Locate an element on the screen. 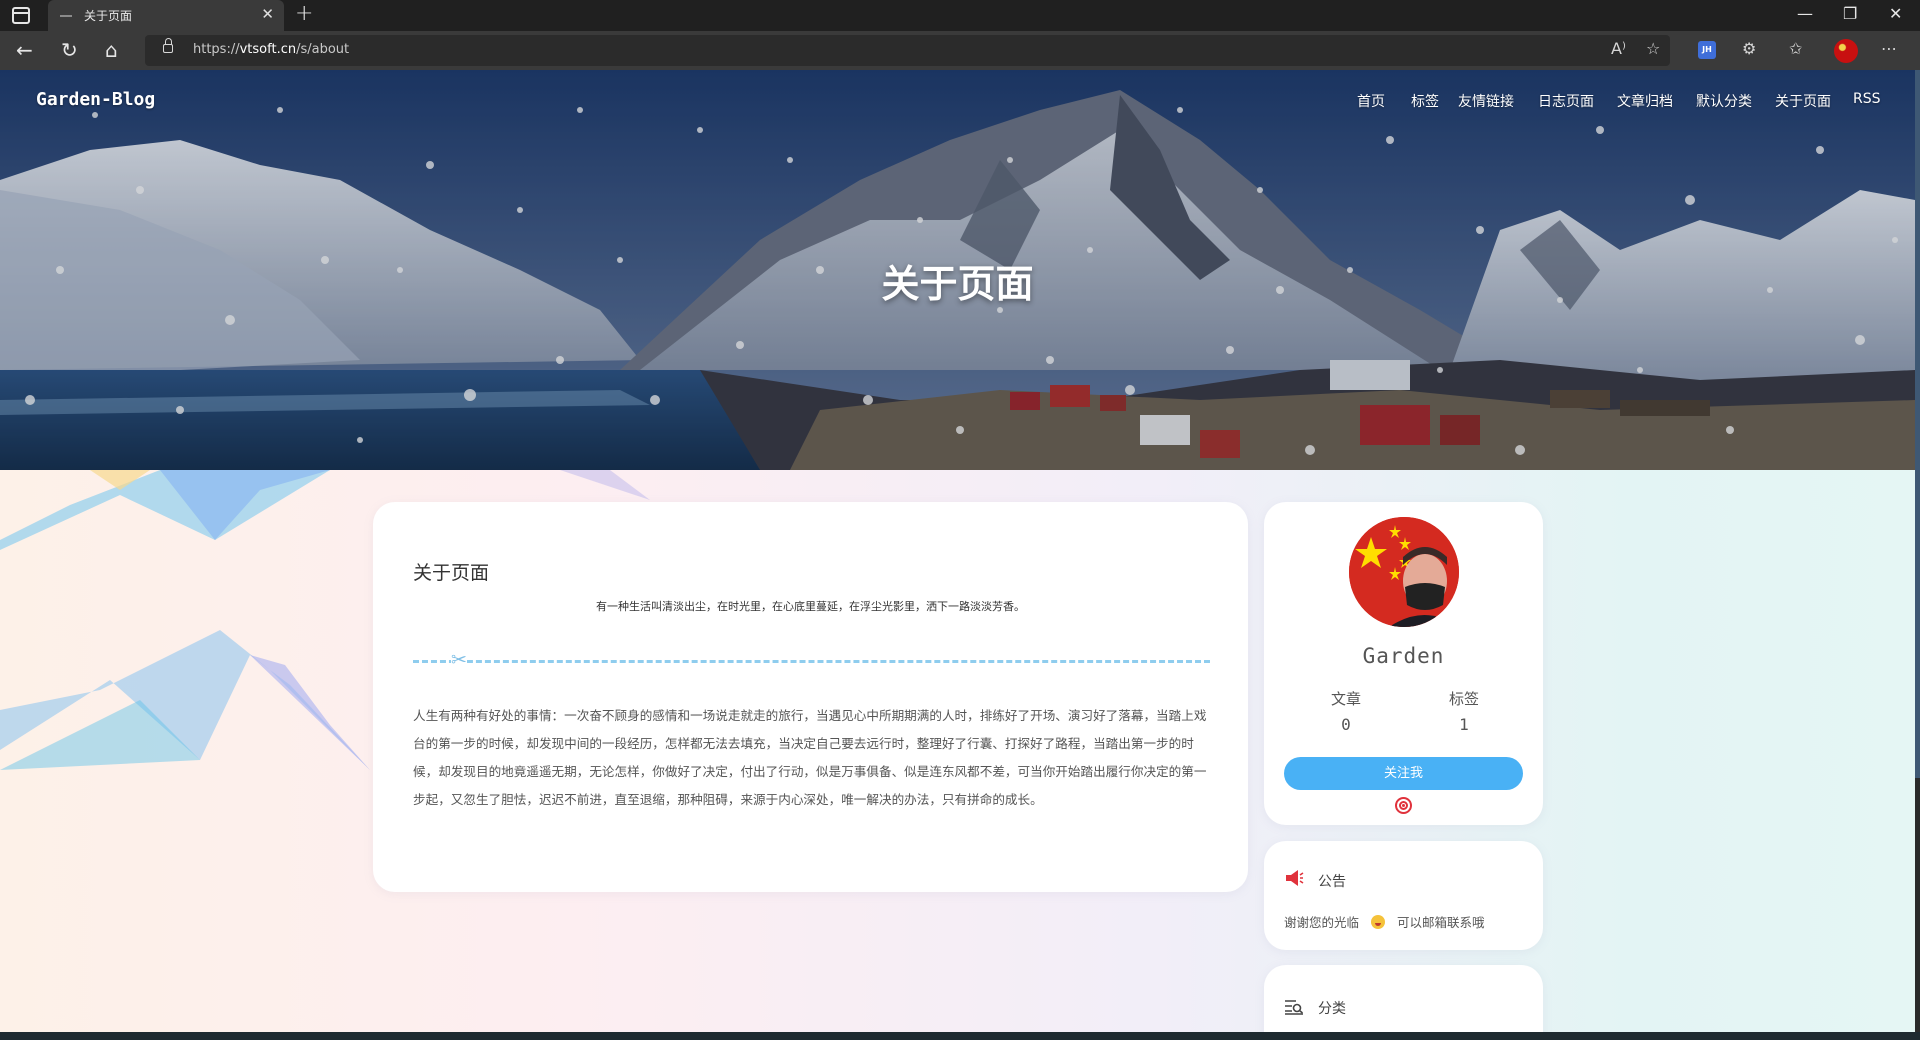  category-title: 分类 is located at coordinates (1332, 1009).